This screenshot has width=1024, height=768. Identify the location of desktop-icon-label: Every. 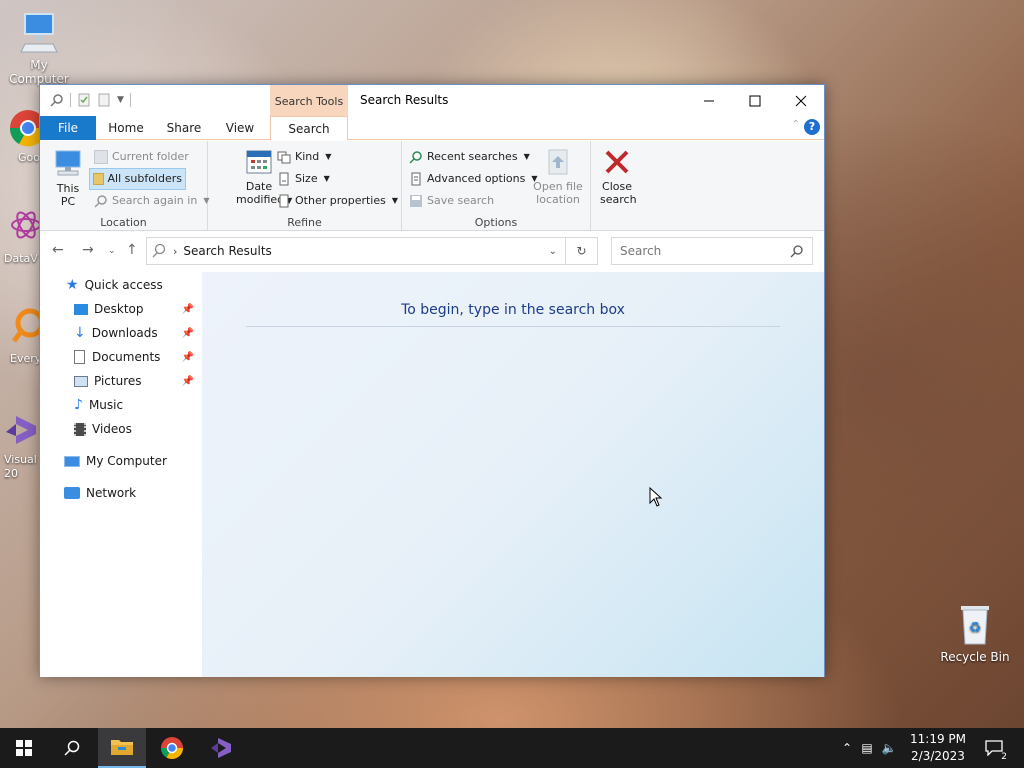
(25, 358).